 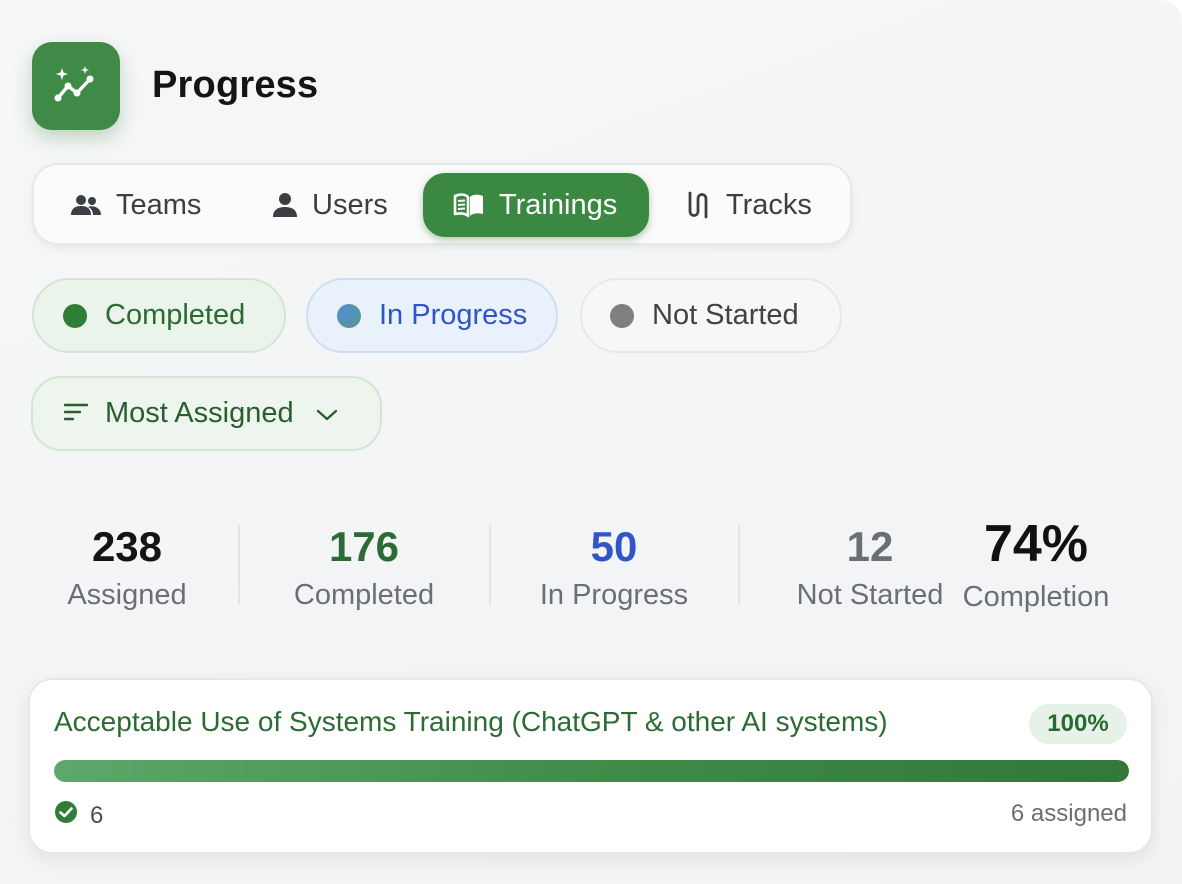 I want to click on progress-bar, so click(x=591, y=771).